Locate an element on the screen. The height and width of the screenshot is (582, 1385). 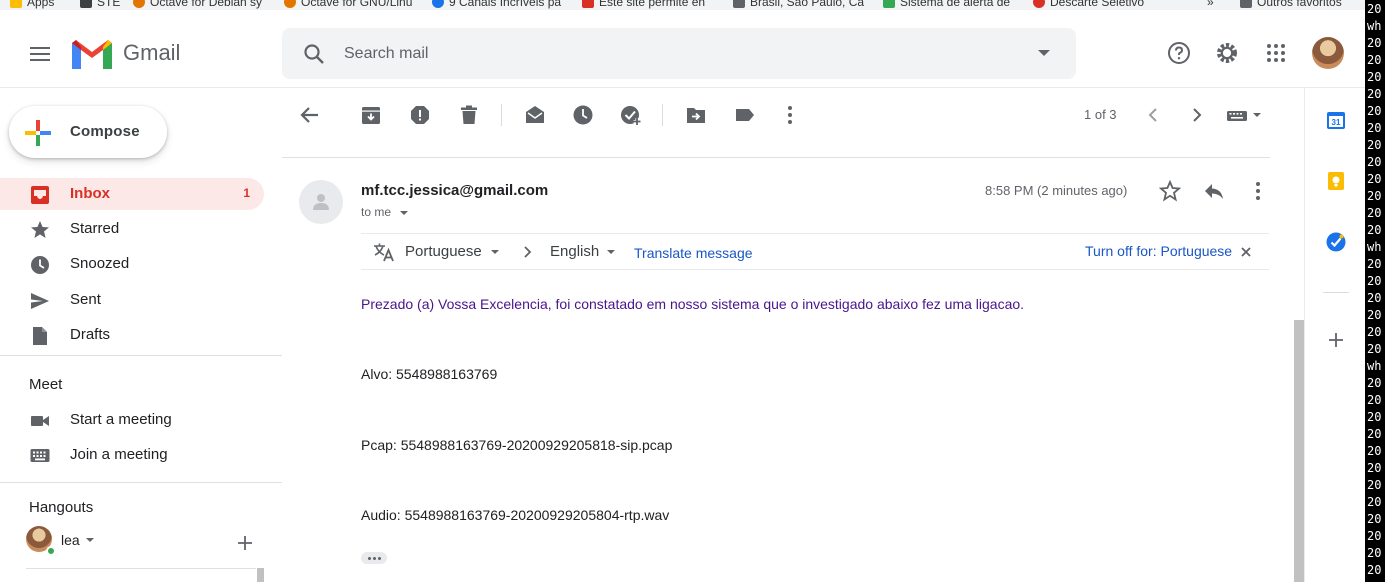
bookmark-apps: Apps is located at coordinates (32, 4).